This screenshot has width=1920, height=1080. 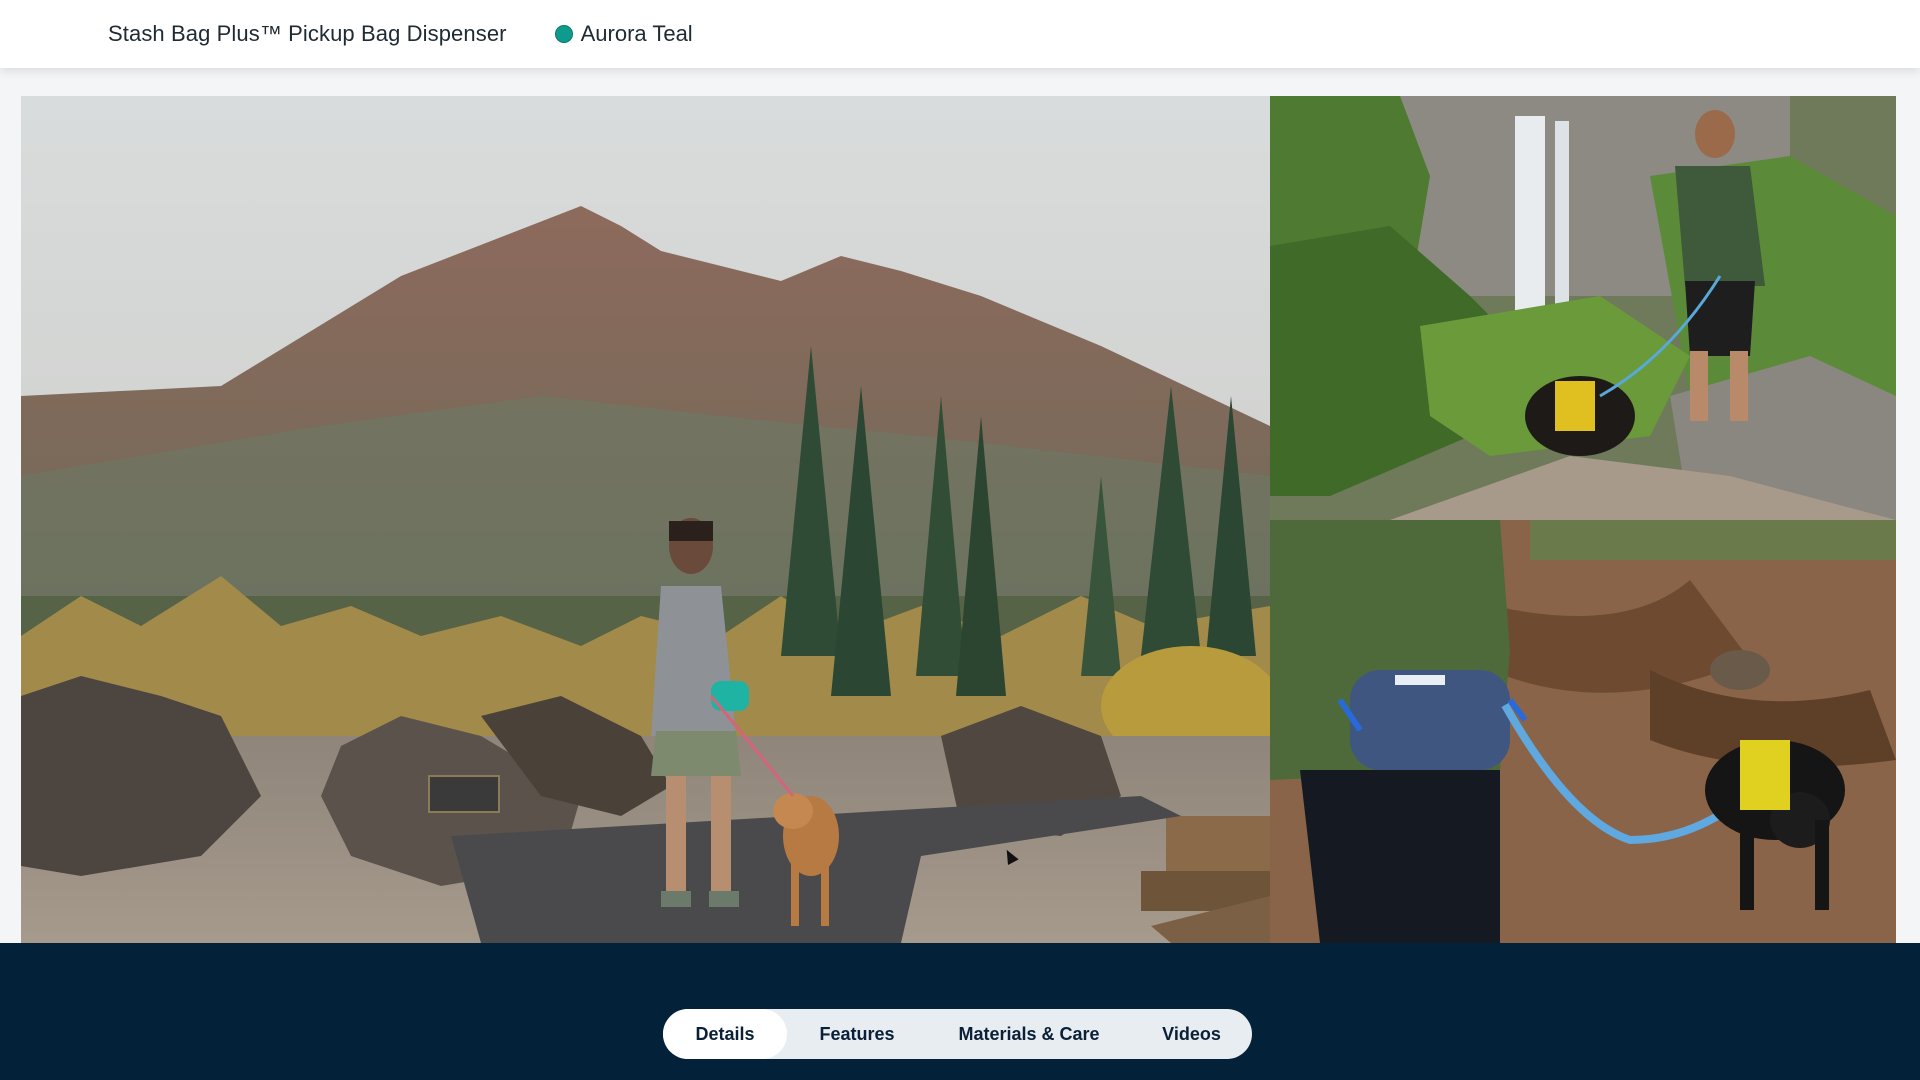 I want to click on tab-videos: Videos, so click(x=1191, y=1034).